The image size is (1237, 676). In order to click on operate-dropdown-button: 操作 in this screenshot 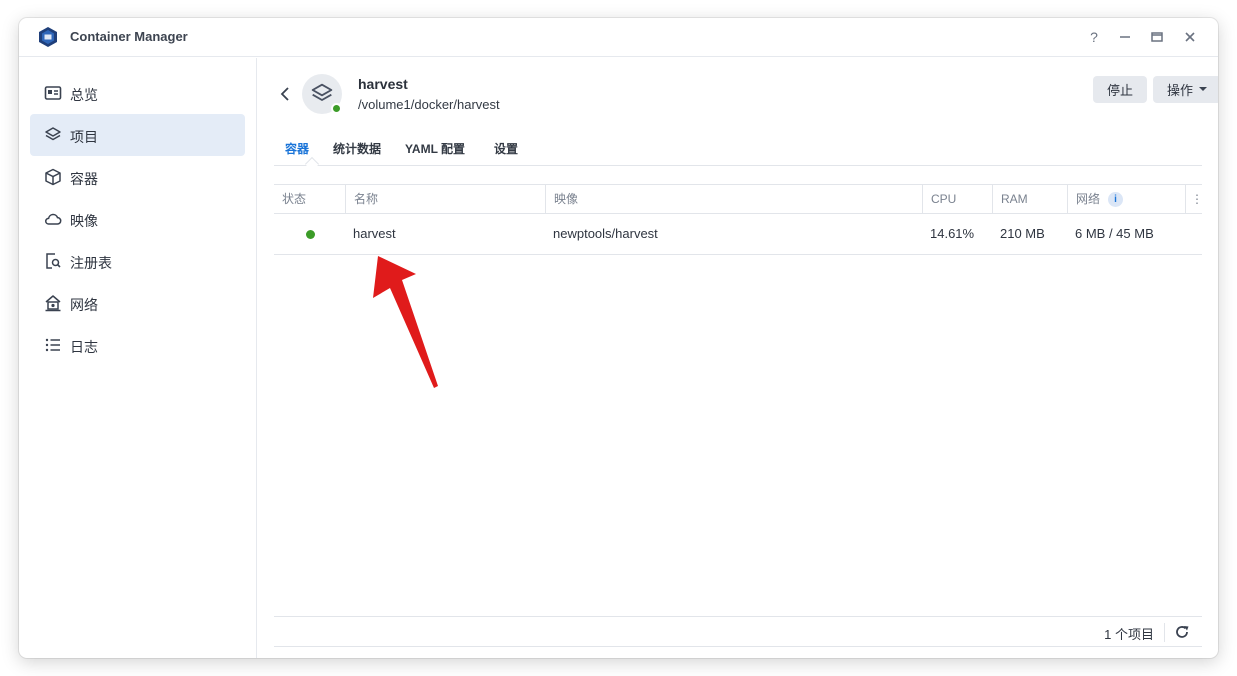, I will do `click(1185, 89)`.